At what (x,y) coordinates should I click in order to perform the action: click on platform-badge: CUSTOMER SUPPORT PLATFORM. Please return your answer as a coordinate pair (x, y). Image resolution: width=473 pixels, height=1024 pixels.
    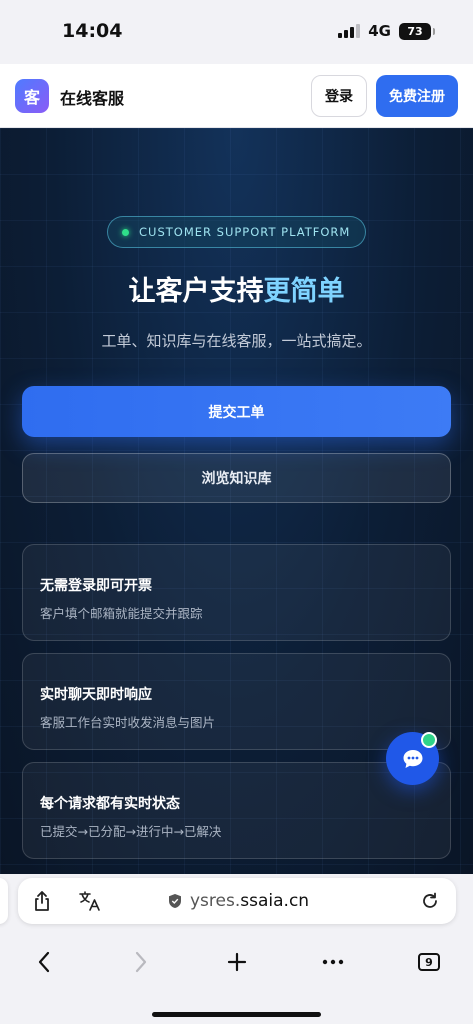
    Looking at the image, I should click on (236, 232).